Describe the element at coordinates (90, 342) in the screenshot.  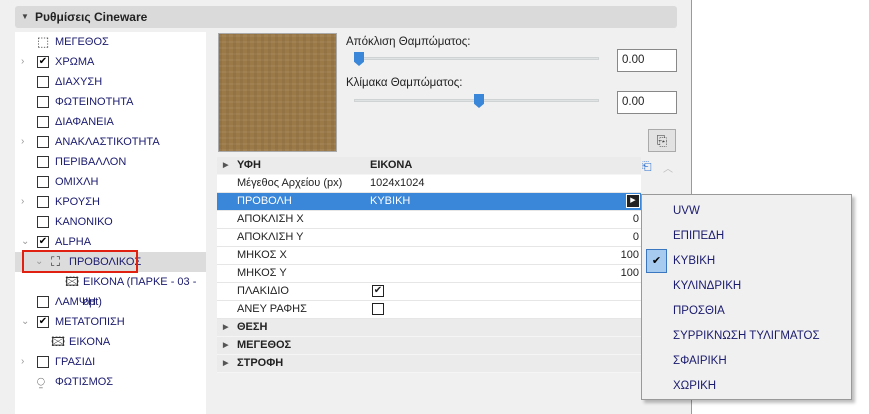
I see `tree-item-label: ΕΙΚΟΝΑ` at that location.